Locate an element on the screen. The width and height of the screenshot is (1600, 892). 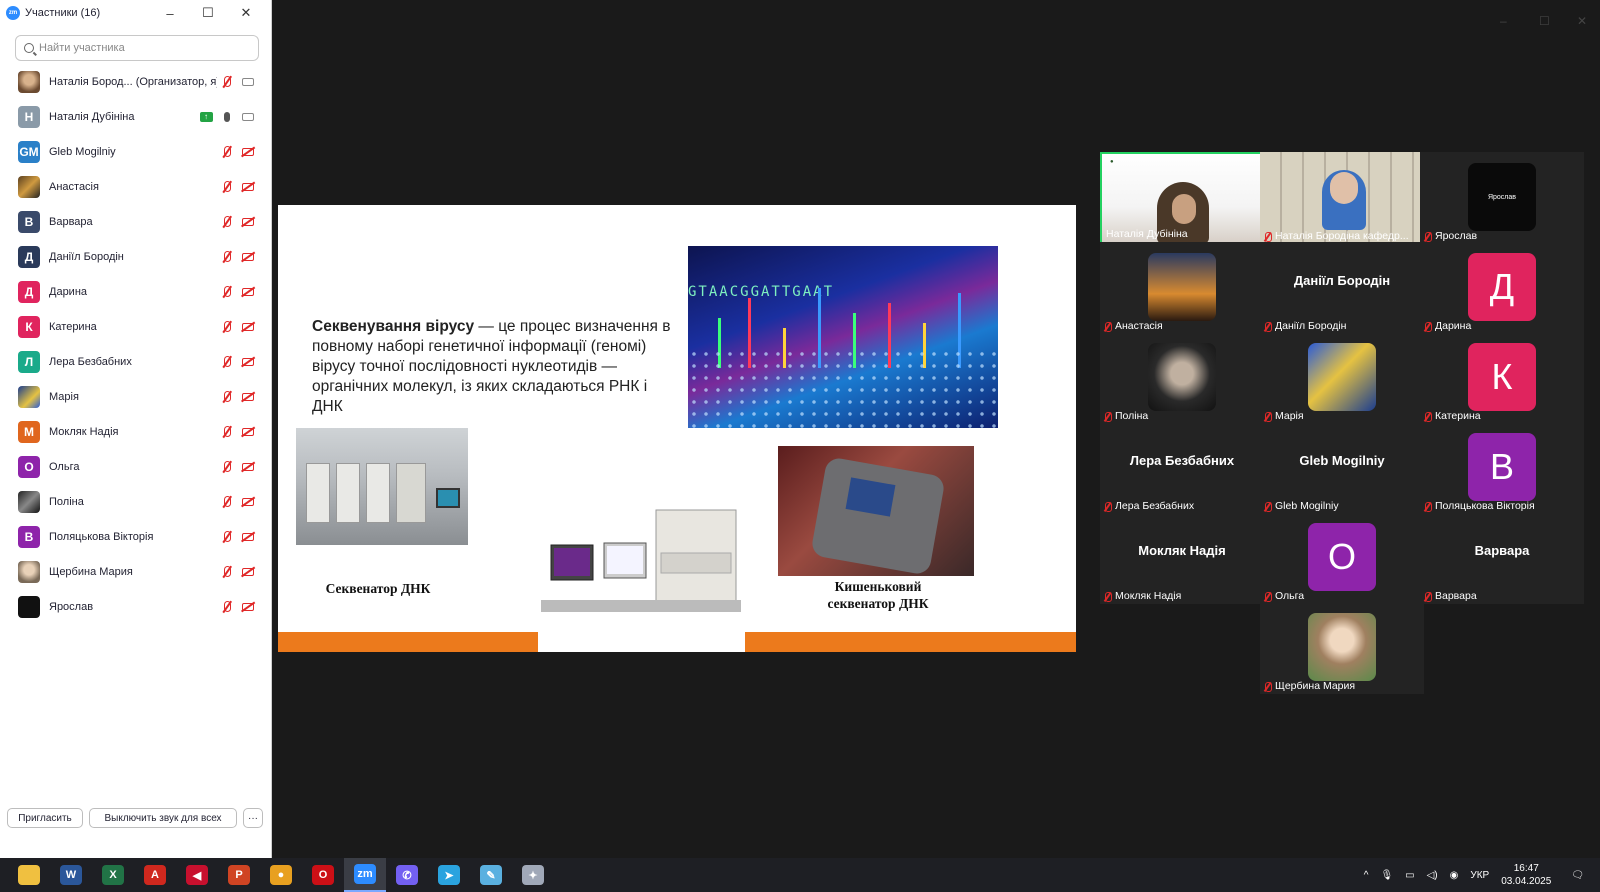
video-tile: Даніїл Бородін Даніїл Бородін is located at coordinates (1342, 288).